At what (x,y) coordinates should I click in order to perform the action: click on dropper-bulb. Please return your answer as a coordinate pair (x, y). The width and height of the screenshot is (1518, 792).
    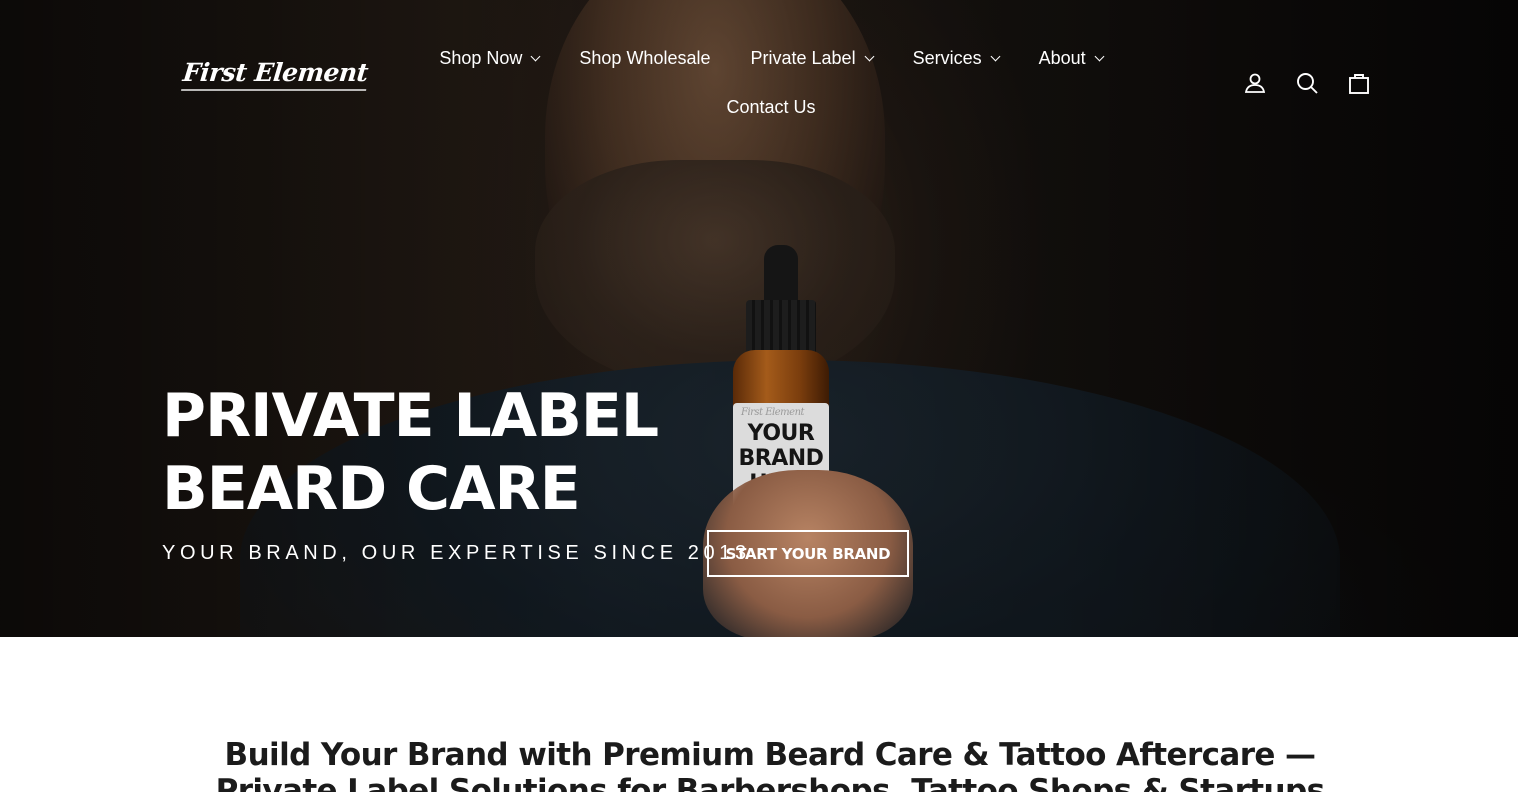
    Looking at the image, I should click on (781, 275).